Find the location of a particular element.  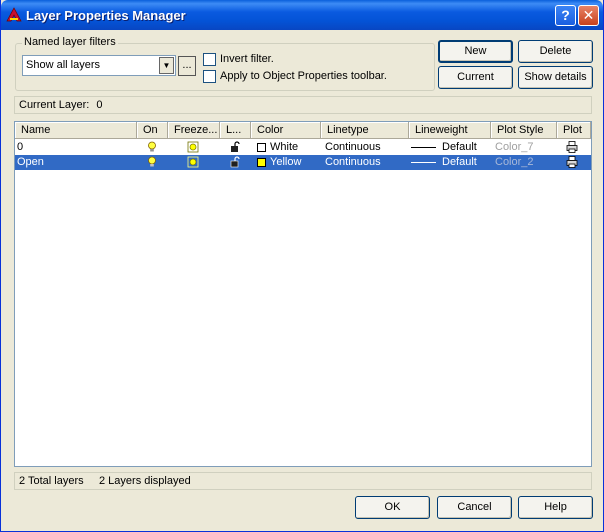

layer-count-status: 2 Total layers 2 Layers displayed is located at coordinates (303, 481).